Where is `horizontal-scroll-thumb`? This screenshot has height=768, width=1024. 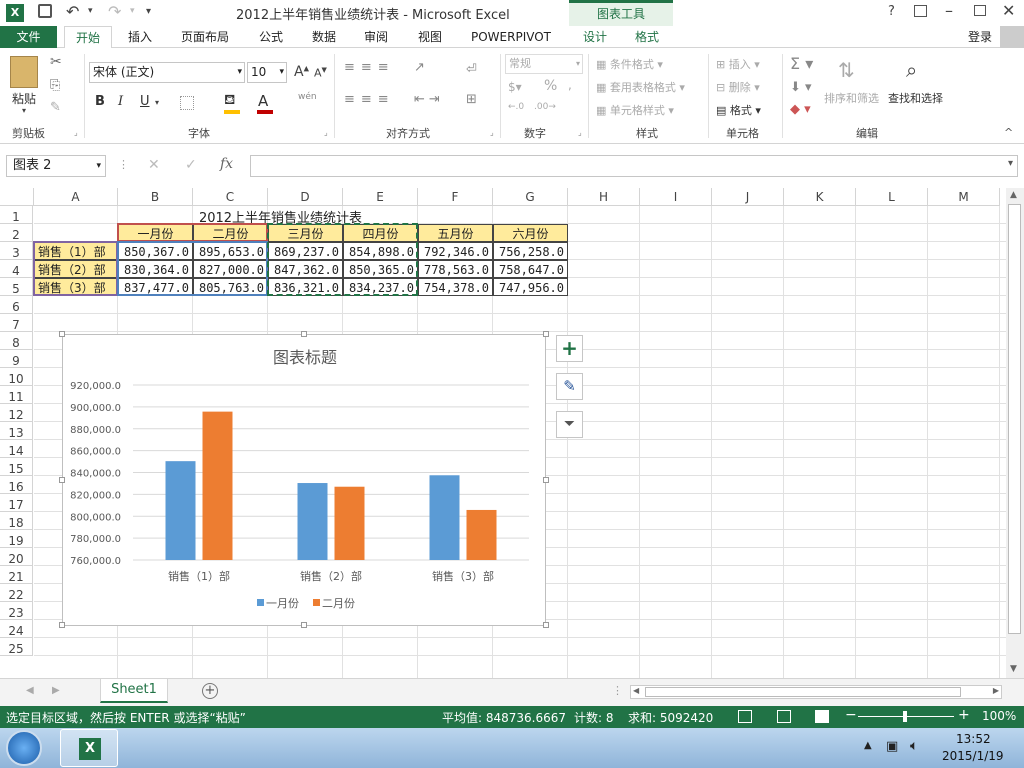 horizontal-scroll-thumb is located at coordinates (803, 692).